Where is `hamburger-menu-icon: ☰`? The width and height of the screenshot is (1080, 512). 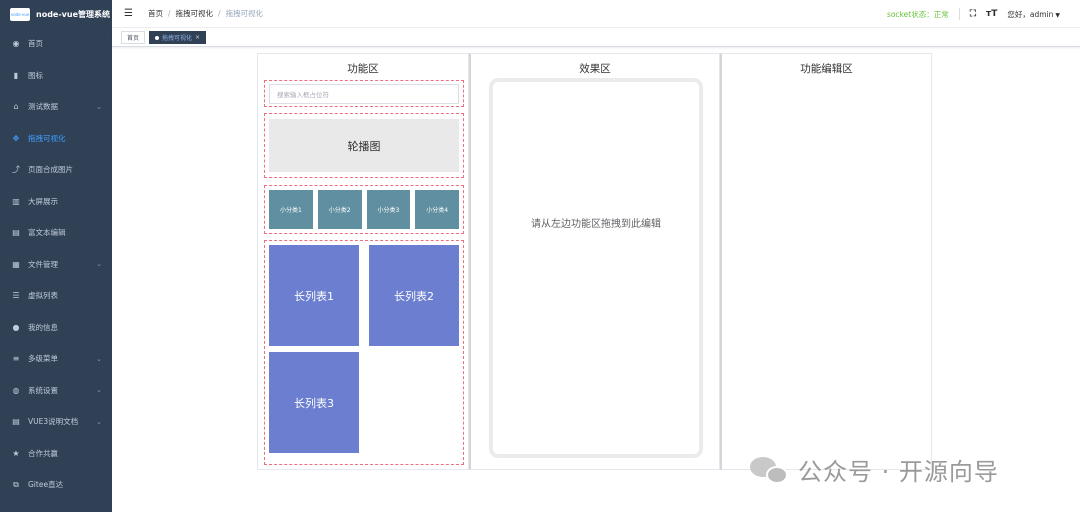
hamburger-menu-icon: ☰ is located at coordinates (129, 13).